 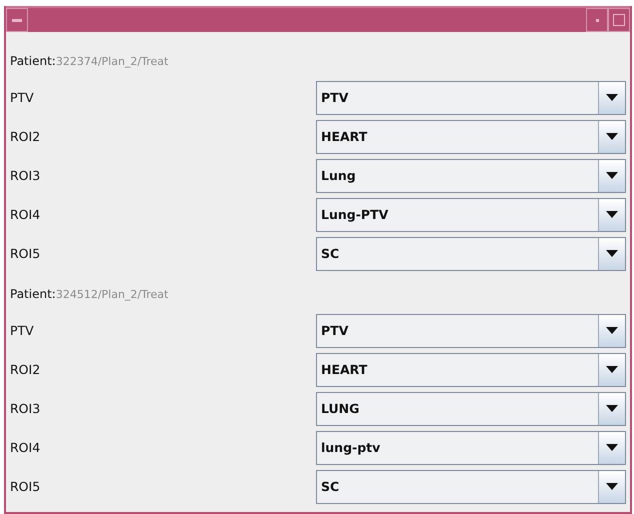 What do you see at coordinates (112, 61) in the screenshot?
I see `patient-id: 322374/Plan_2/Treat` at bounding box center [112, 61].